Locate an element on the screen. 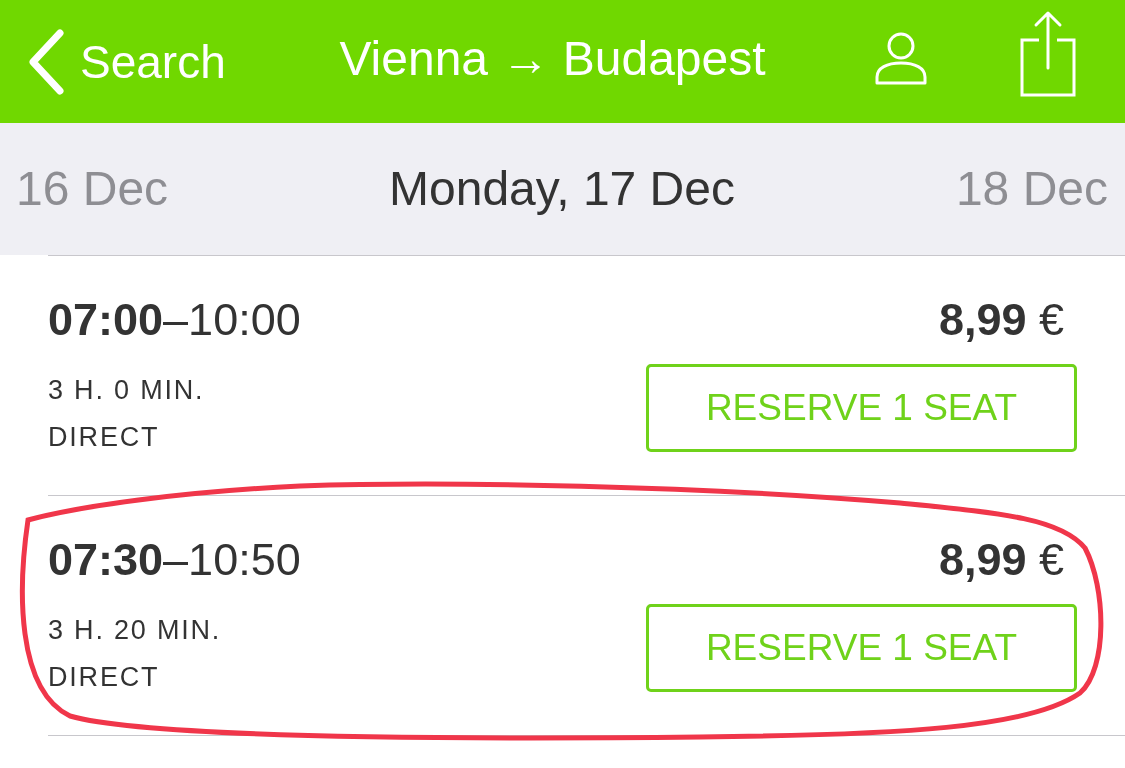  route-title: Vienna → Budapest is located at coordinates (552, 58).